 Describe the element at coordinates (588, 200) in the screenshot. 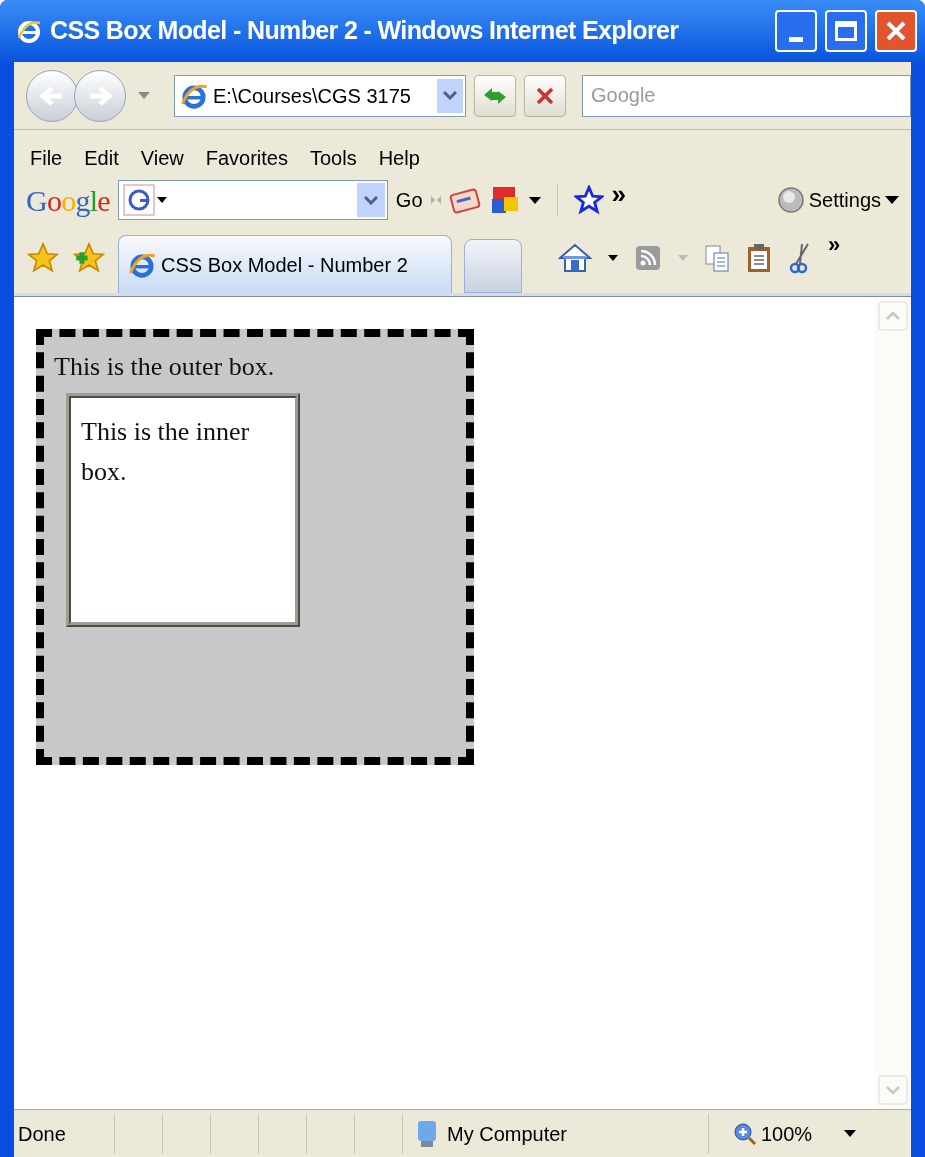

I see `star-outline-icon` at that location.